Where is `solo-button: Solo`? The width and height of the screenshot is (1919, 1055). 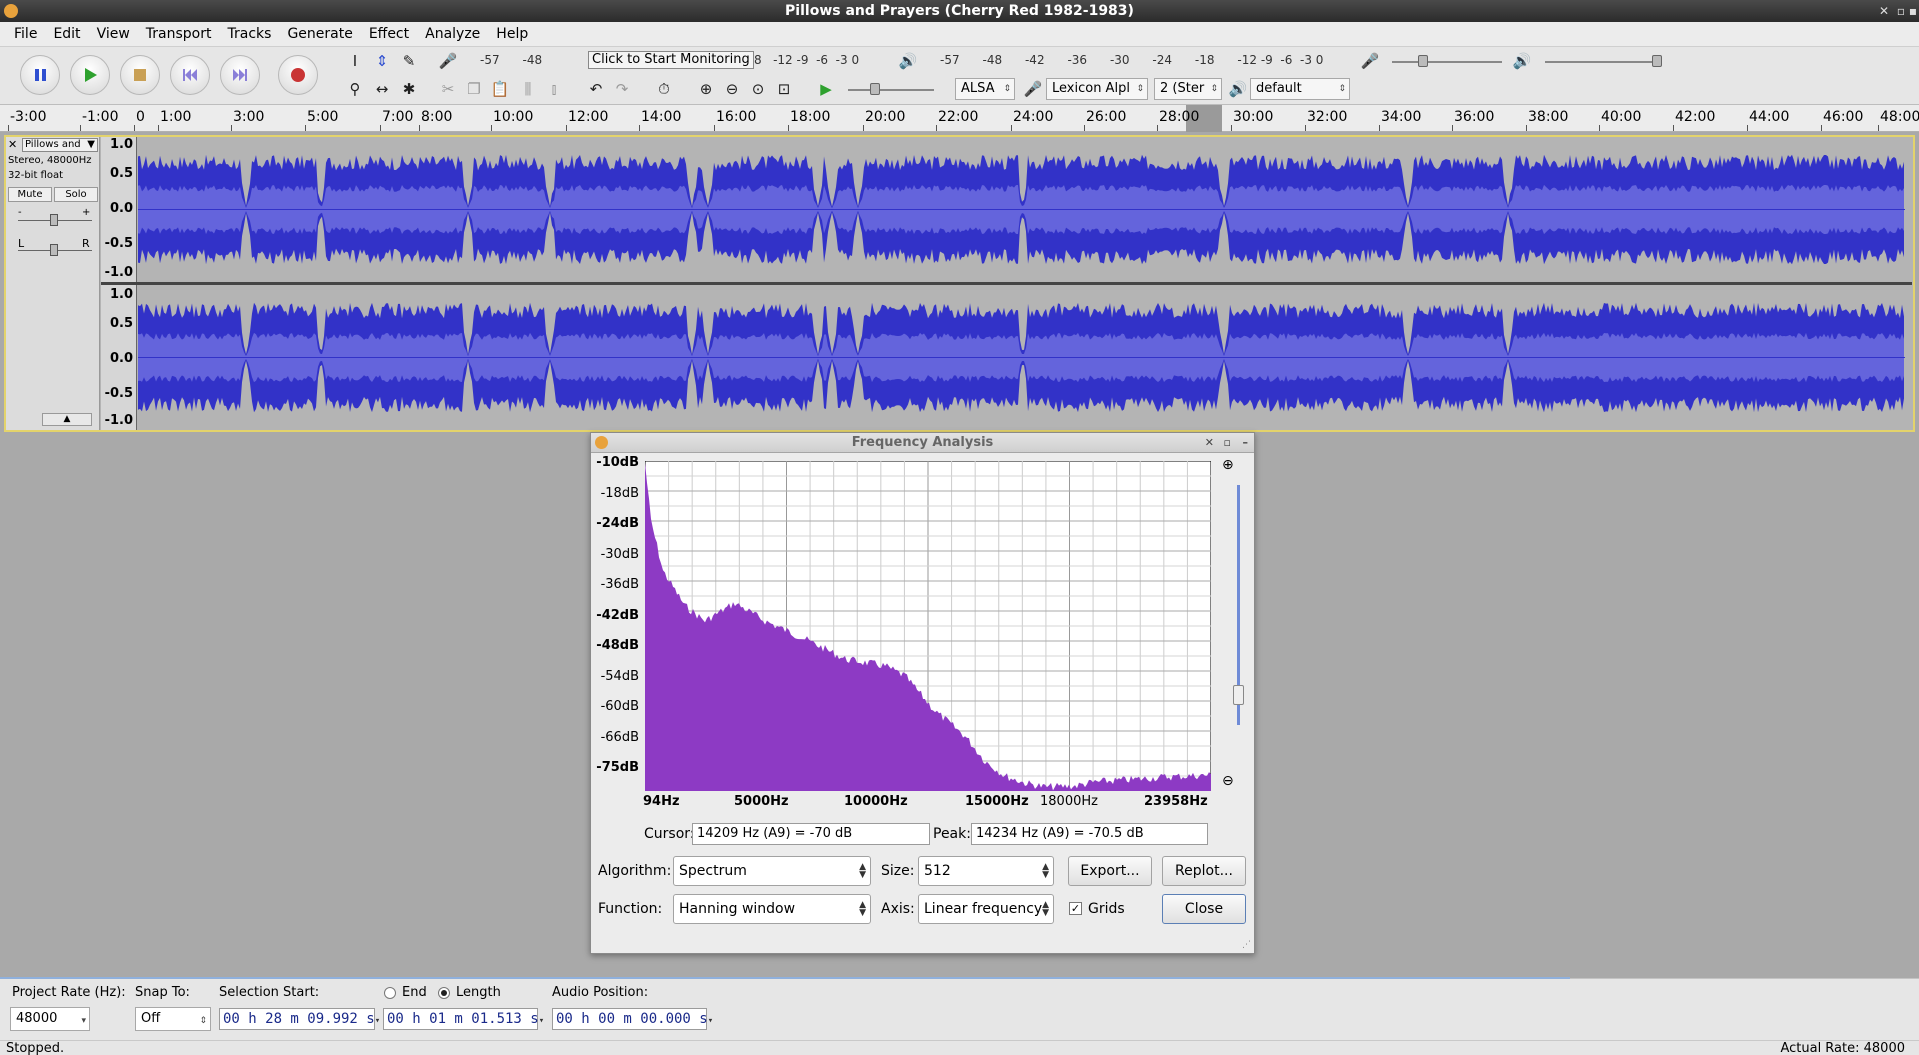 solo-button: Solo is located at coordinates (76, 194).